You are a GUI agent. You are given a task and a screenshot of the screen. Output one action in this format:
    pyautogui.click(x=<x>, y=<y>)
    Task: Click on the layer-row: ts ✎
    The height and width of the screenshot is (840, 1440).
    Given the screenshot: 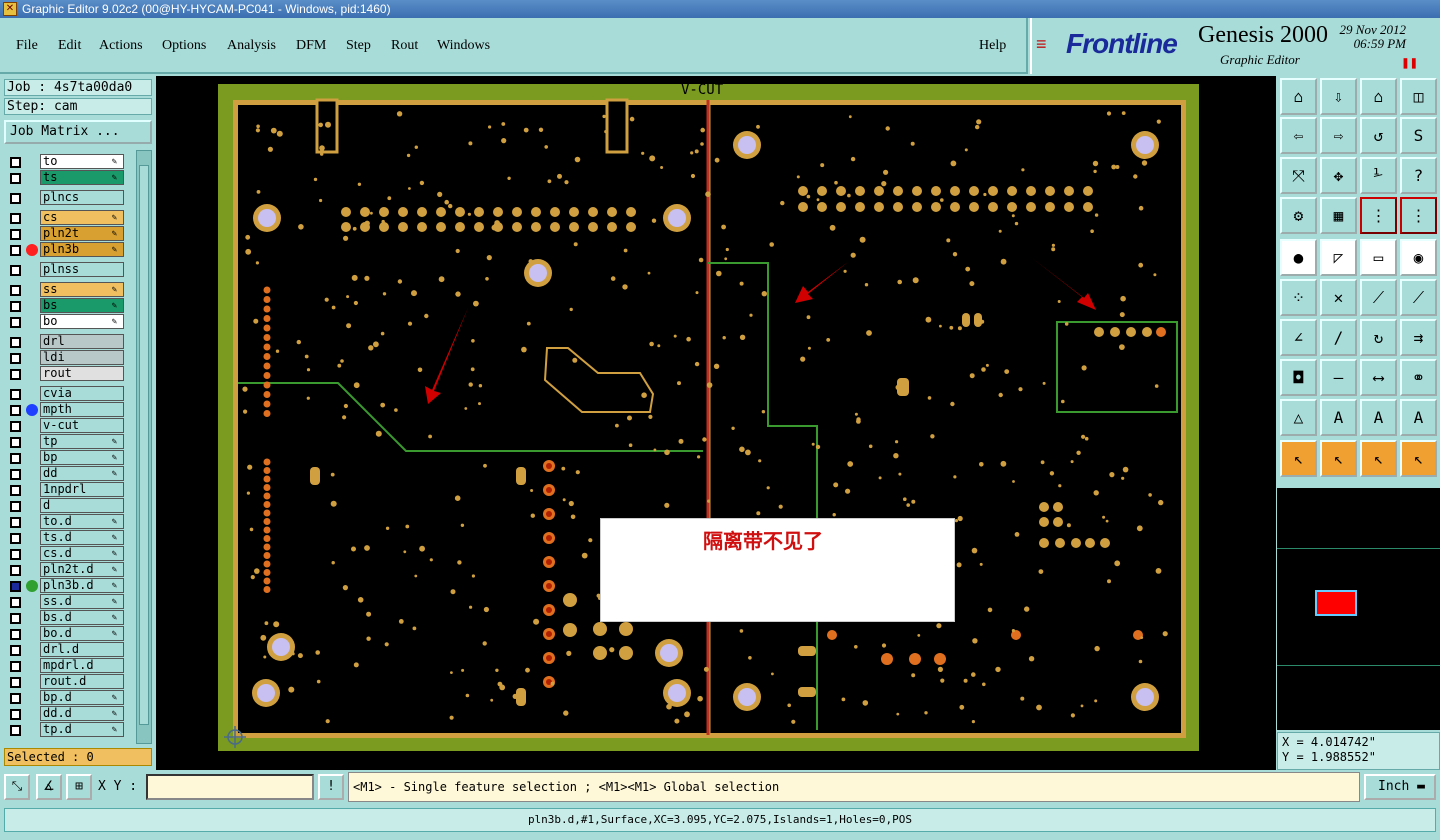 What is the action you would take?
    pyautogui.click(x=66, y=178)
    